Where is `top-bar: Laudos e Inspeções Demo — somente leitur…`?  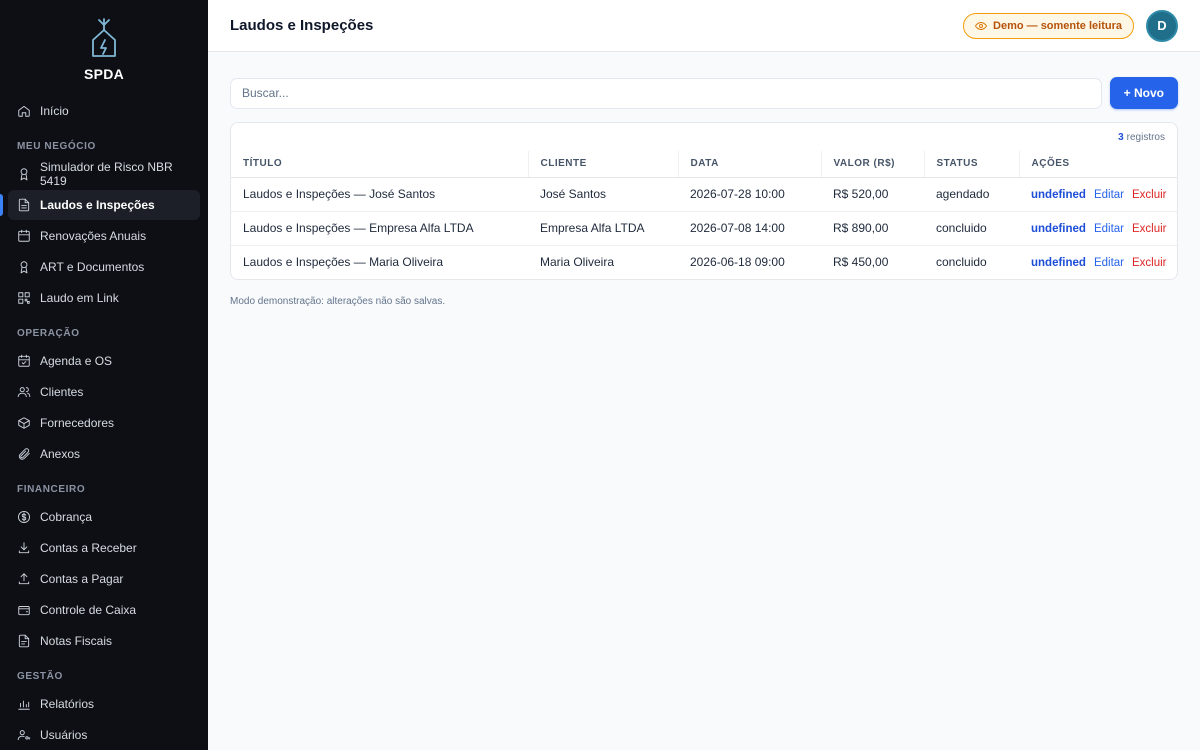 top-bar: Laudos e Inspeções Demo — somente leitur… is located at coordinates (704, 26).